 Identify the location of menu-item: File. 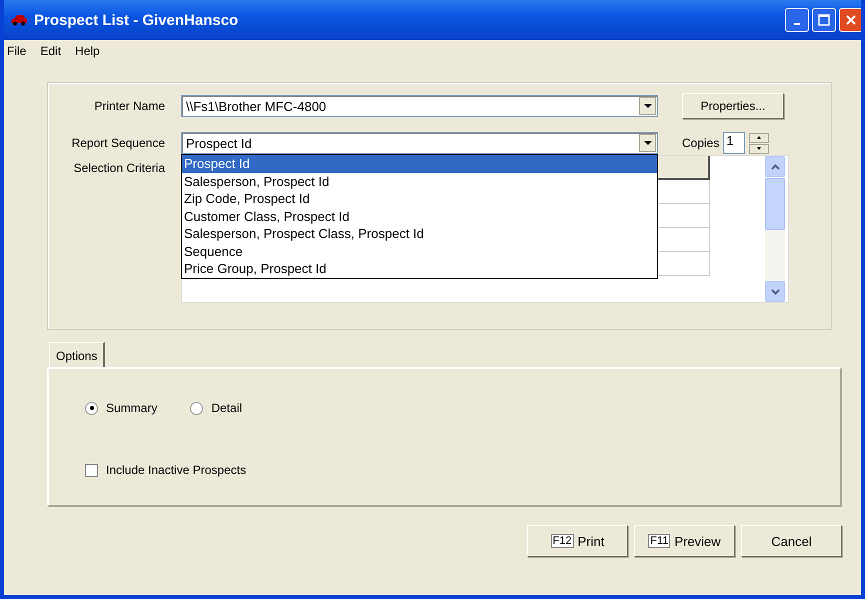
(16, 52).